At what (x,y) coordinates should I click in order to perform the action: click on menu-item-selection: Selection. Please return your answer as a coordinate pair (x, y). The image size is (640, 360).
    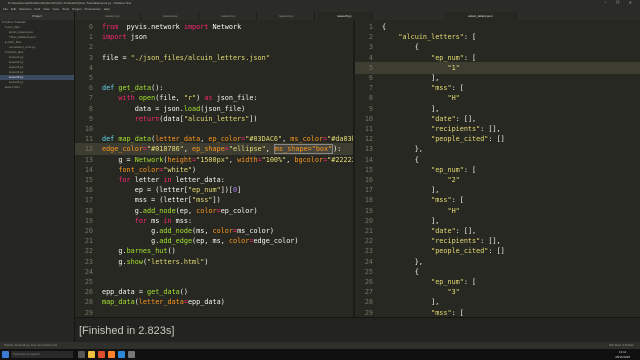
    Looking at the image, I should click on (25, 9).